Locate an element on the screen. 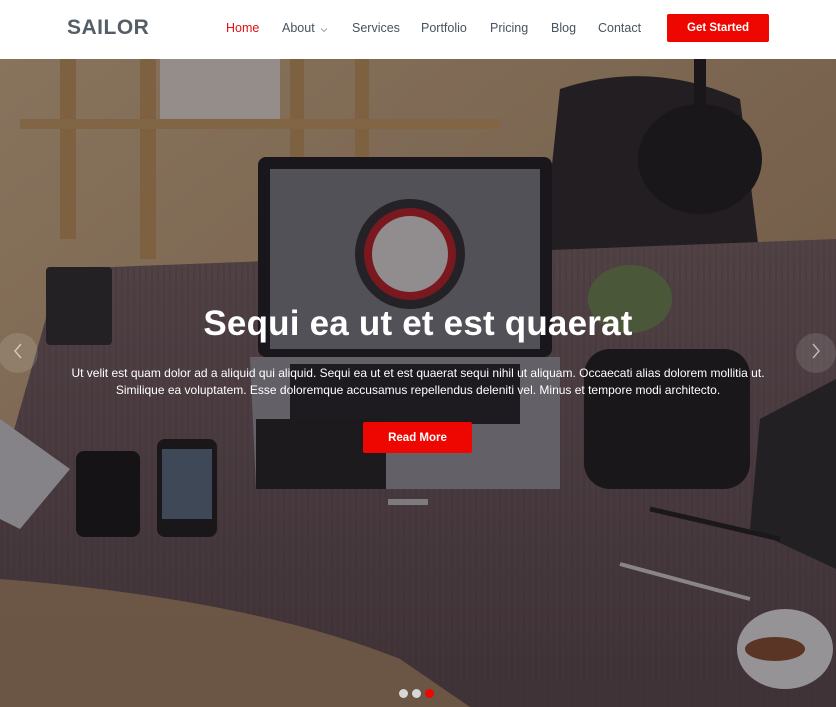  nav-contact: Contact is located at coordinates (619, 28).